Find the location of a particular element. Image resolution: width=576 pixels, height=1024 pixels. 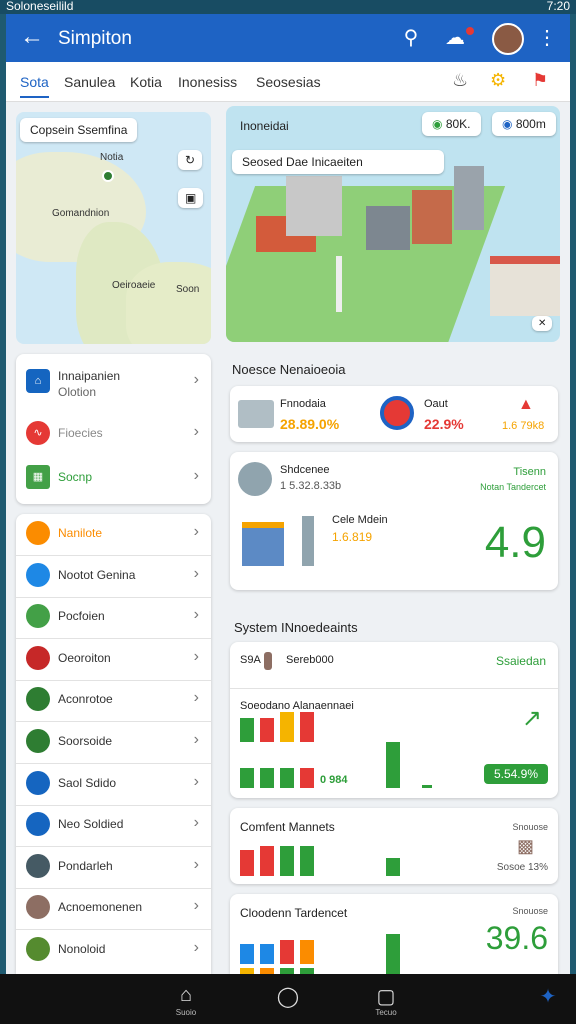

menu-item: ▦ Socnp › is located at coordinates (113, 478).